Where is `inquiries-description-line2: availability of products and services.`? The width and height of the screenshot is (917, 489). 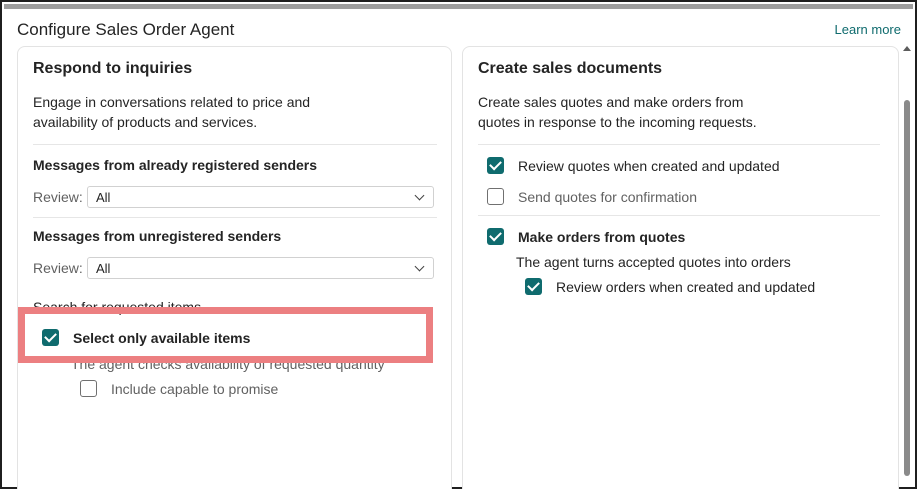
inquiries-description-line2: availability of products and services. is located at coordinates (145, 122).